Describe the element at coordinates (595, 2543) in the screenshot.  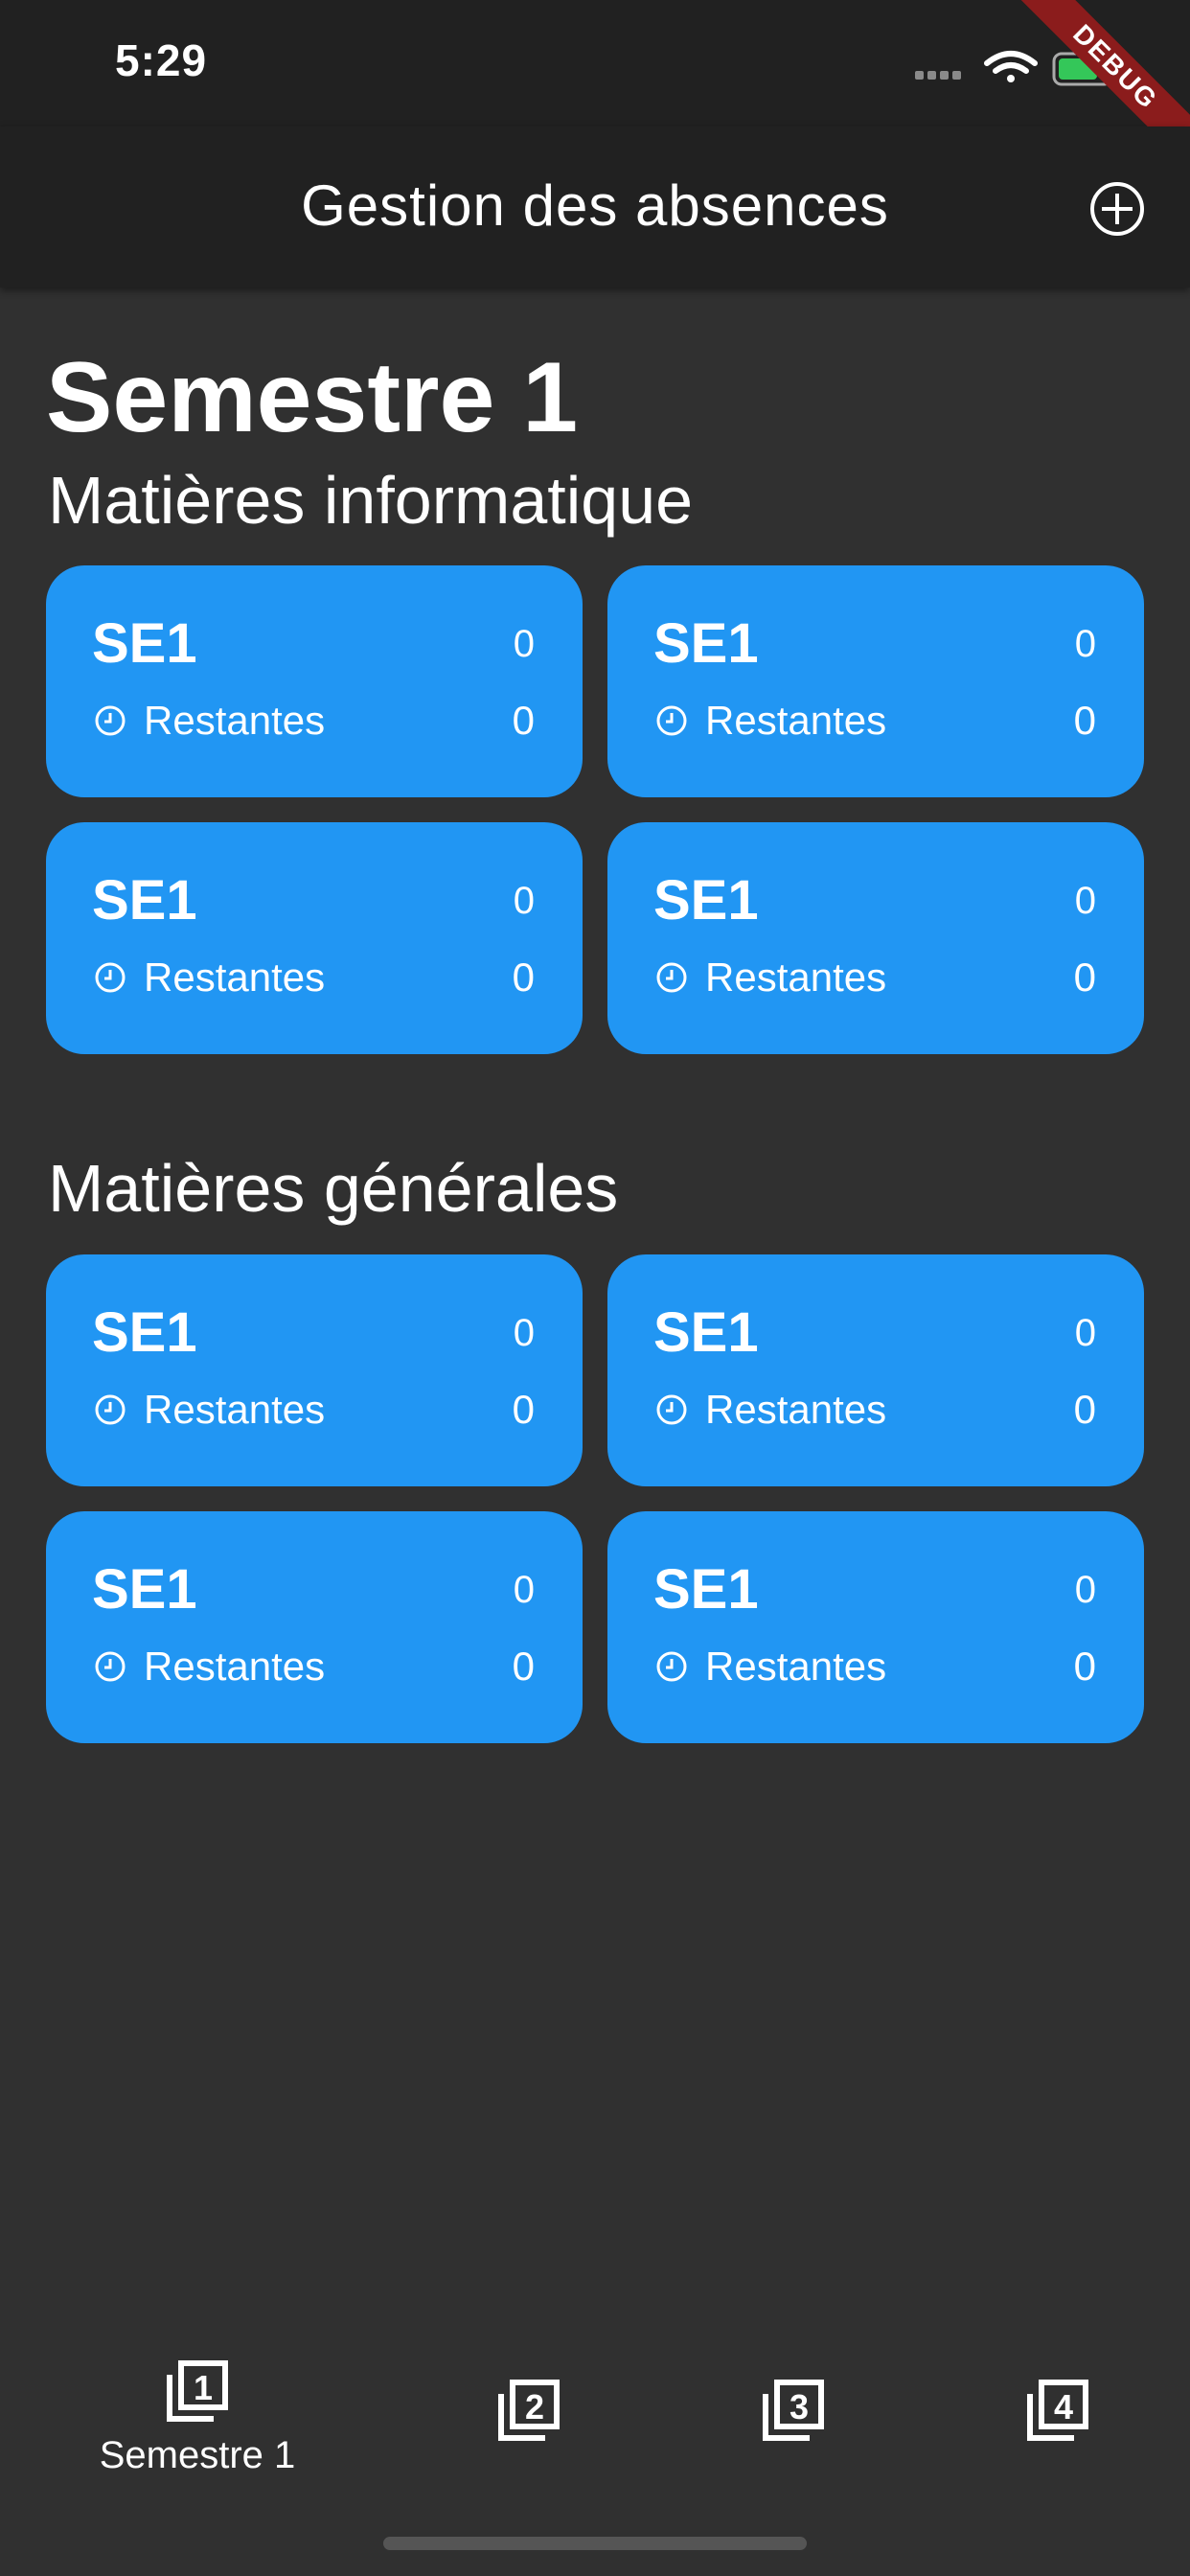
I see `home-indicator` at that location.